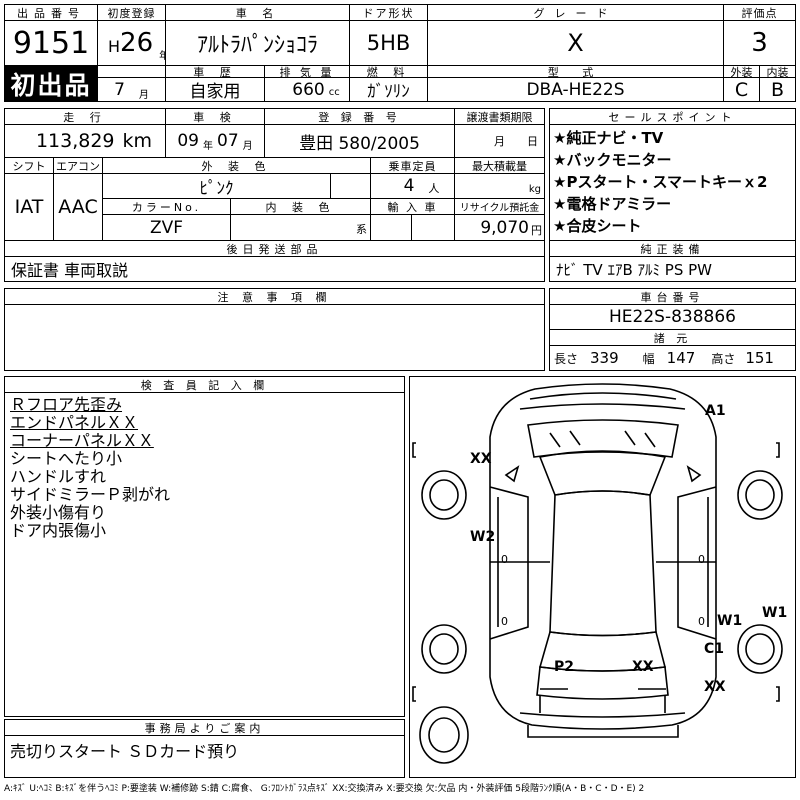  I want to click on transfer-day-unit: 日, so click(532, 141).